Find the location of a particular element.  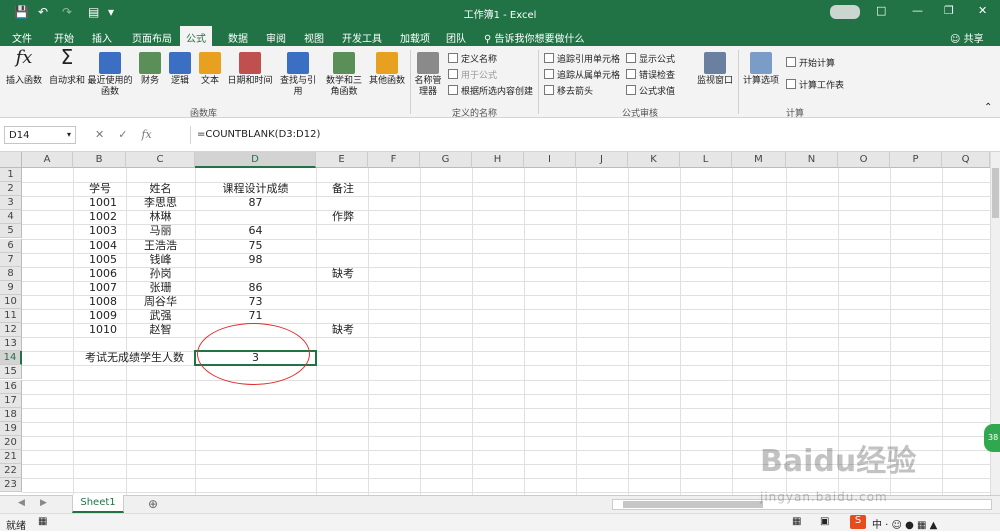

cell-name: 赵智 is located at coordinates (160, 330).